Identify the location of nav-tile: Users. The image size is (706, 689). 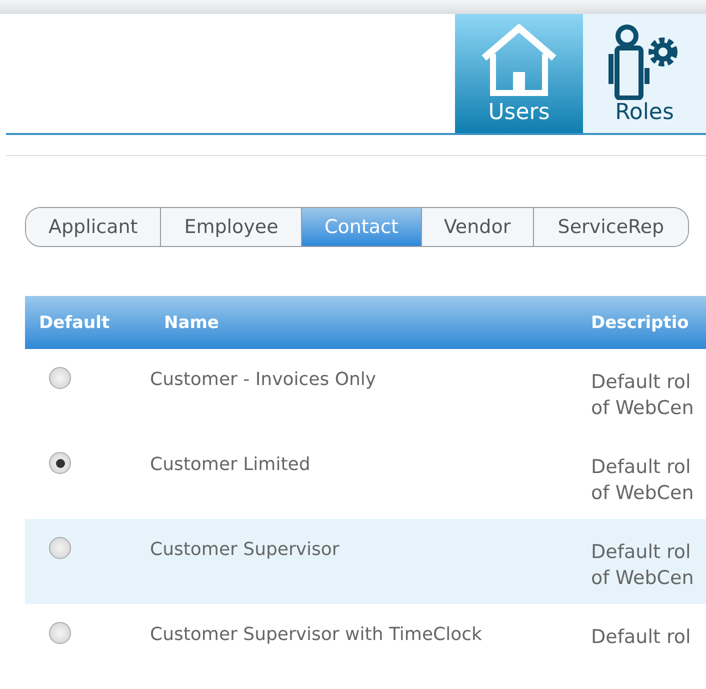
(519, 73).